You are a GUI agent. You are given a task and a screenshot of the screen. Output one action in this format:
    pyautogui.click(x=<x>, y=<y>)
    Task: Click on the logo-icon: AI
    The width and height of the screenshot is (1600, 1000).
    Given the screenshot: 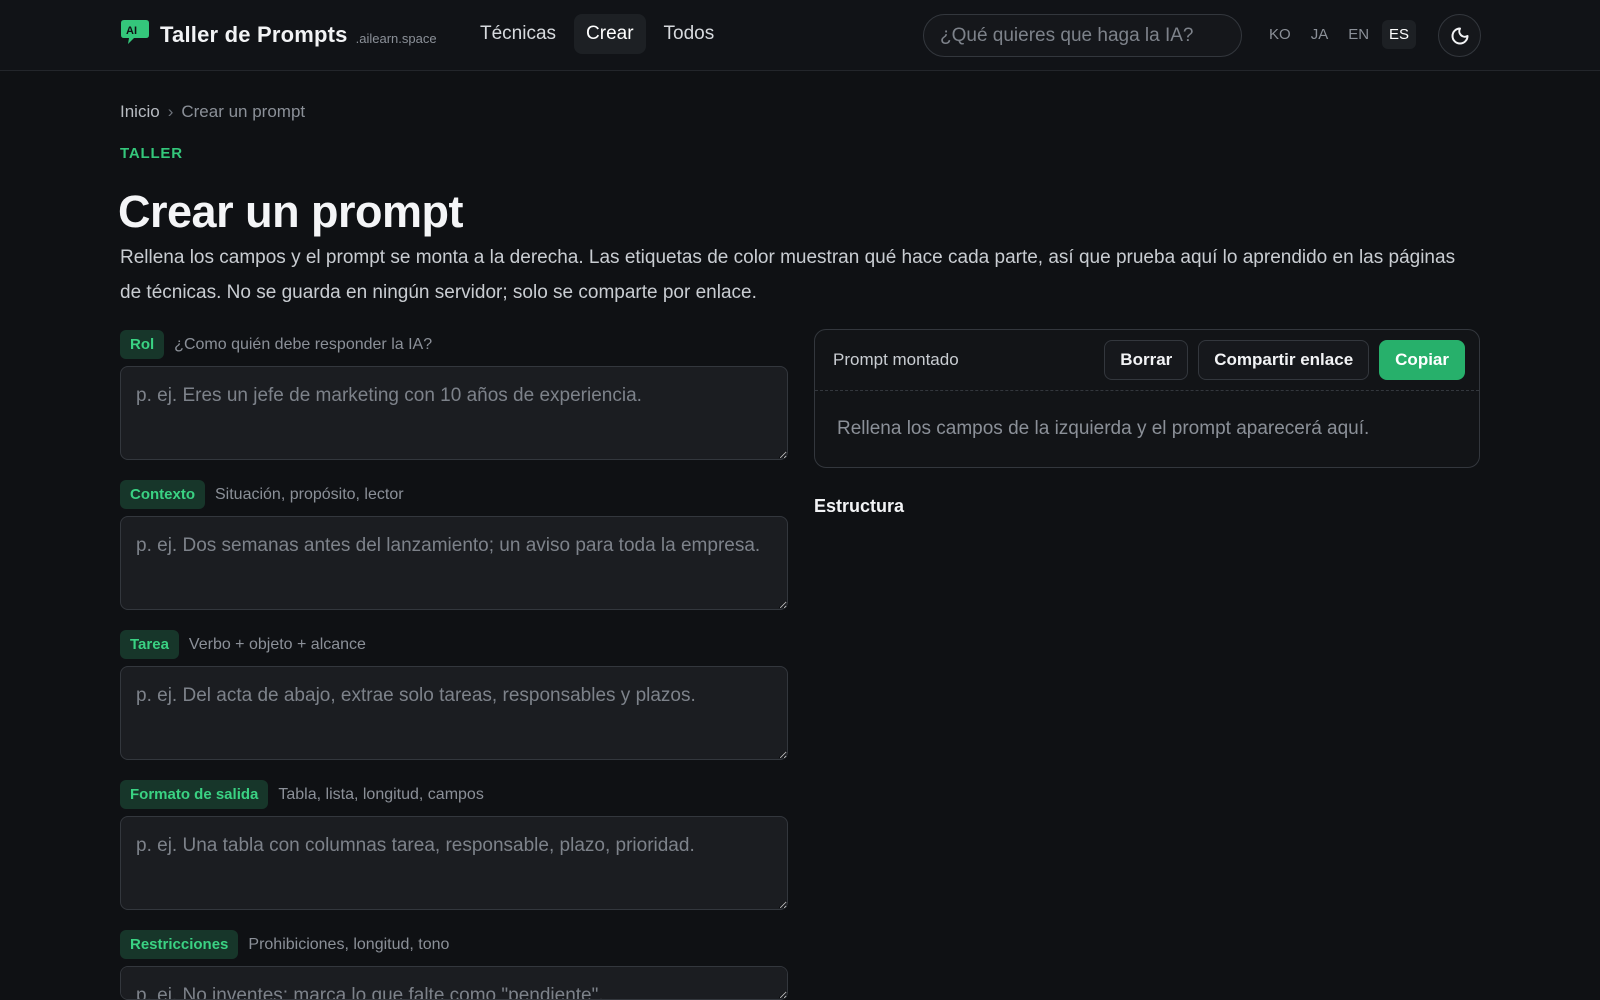 What is the action you would take?
    pyautogui.click(x=135, y=32)
    